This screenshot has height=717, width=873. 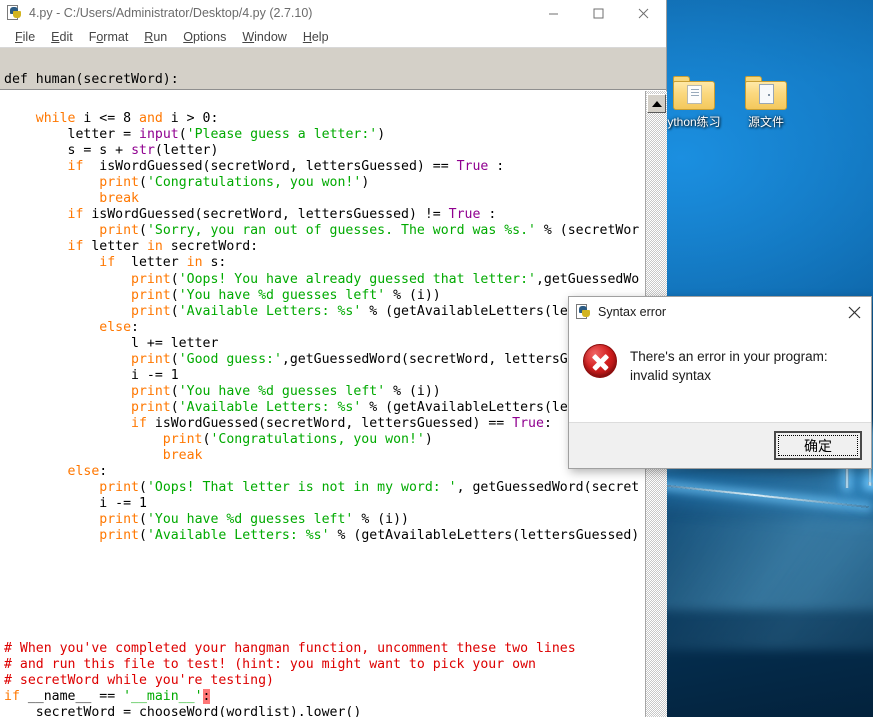 What do you see at coordinates (15, 13) in the screenshot?
I see `python-file-icon` at bounding box center [15, 13].